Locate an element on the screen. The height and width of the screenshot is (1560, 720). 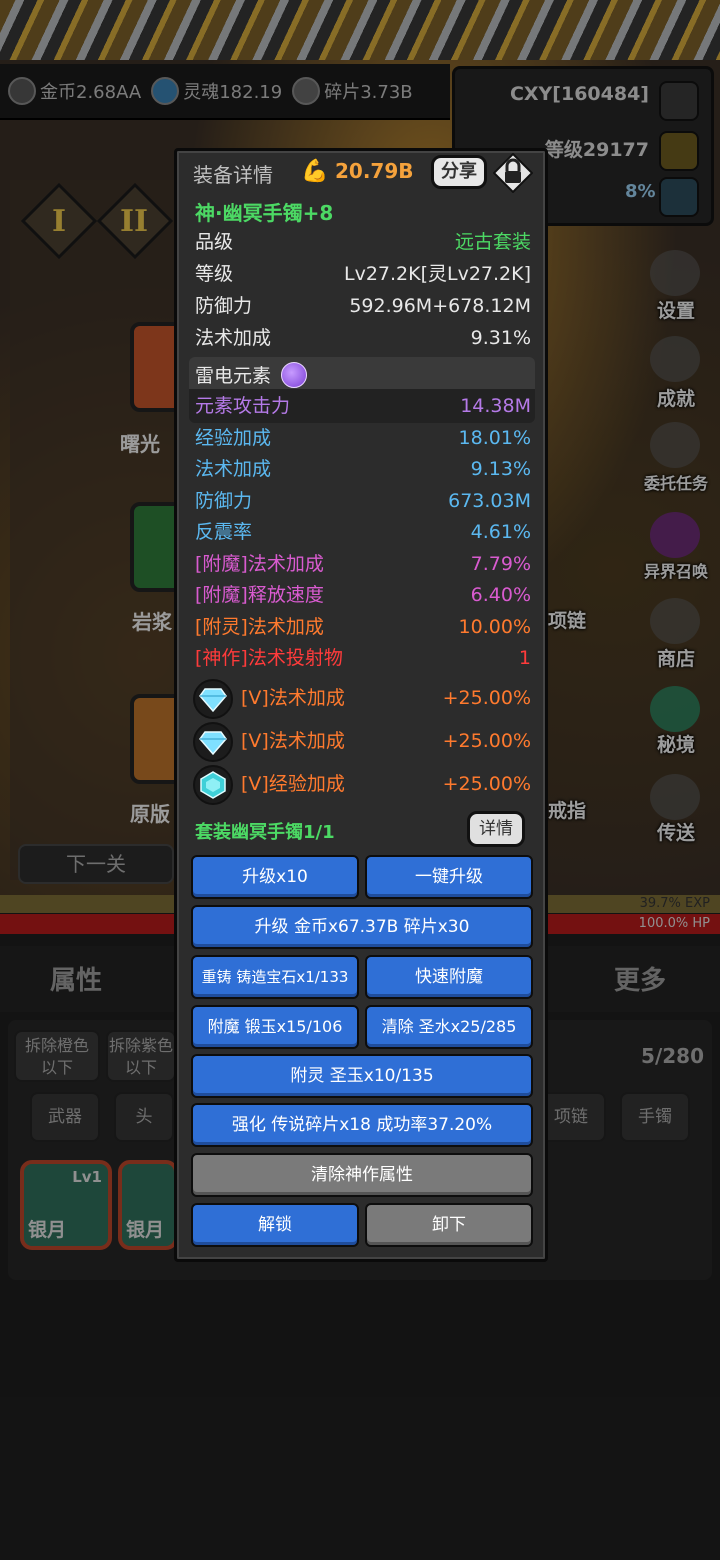
stat-spirit-spell-value: 10.00% is located at coordinates (494, 627).